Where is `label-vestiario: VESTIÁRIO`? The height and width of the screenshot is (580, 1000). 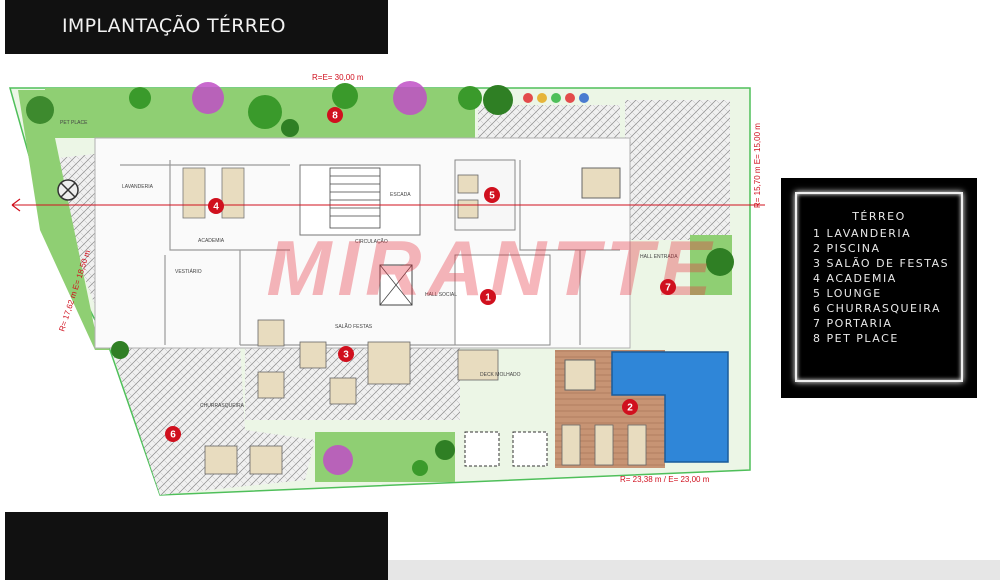
label-vestiario: VESTIÁRIO is located at coordinates (188, 271).